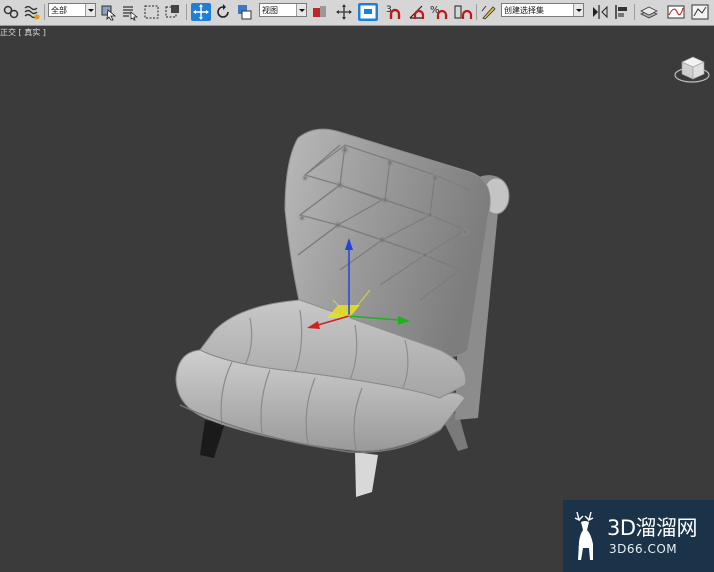 Image resolution: width=714 pixels, height=572 pixels. Describe the element at coordinates (649, 12) in the screenshot. I see `layer-explorer-icon` at that location.